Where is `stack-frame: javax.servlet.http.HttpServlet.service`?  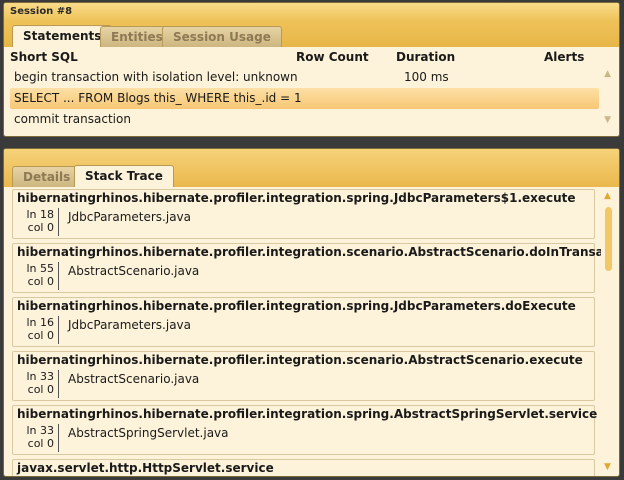 stack-frame: javax.servlet.http.HttpServlet.service is located at coordinates (303, 467).